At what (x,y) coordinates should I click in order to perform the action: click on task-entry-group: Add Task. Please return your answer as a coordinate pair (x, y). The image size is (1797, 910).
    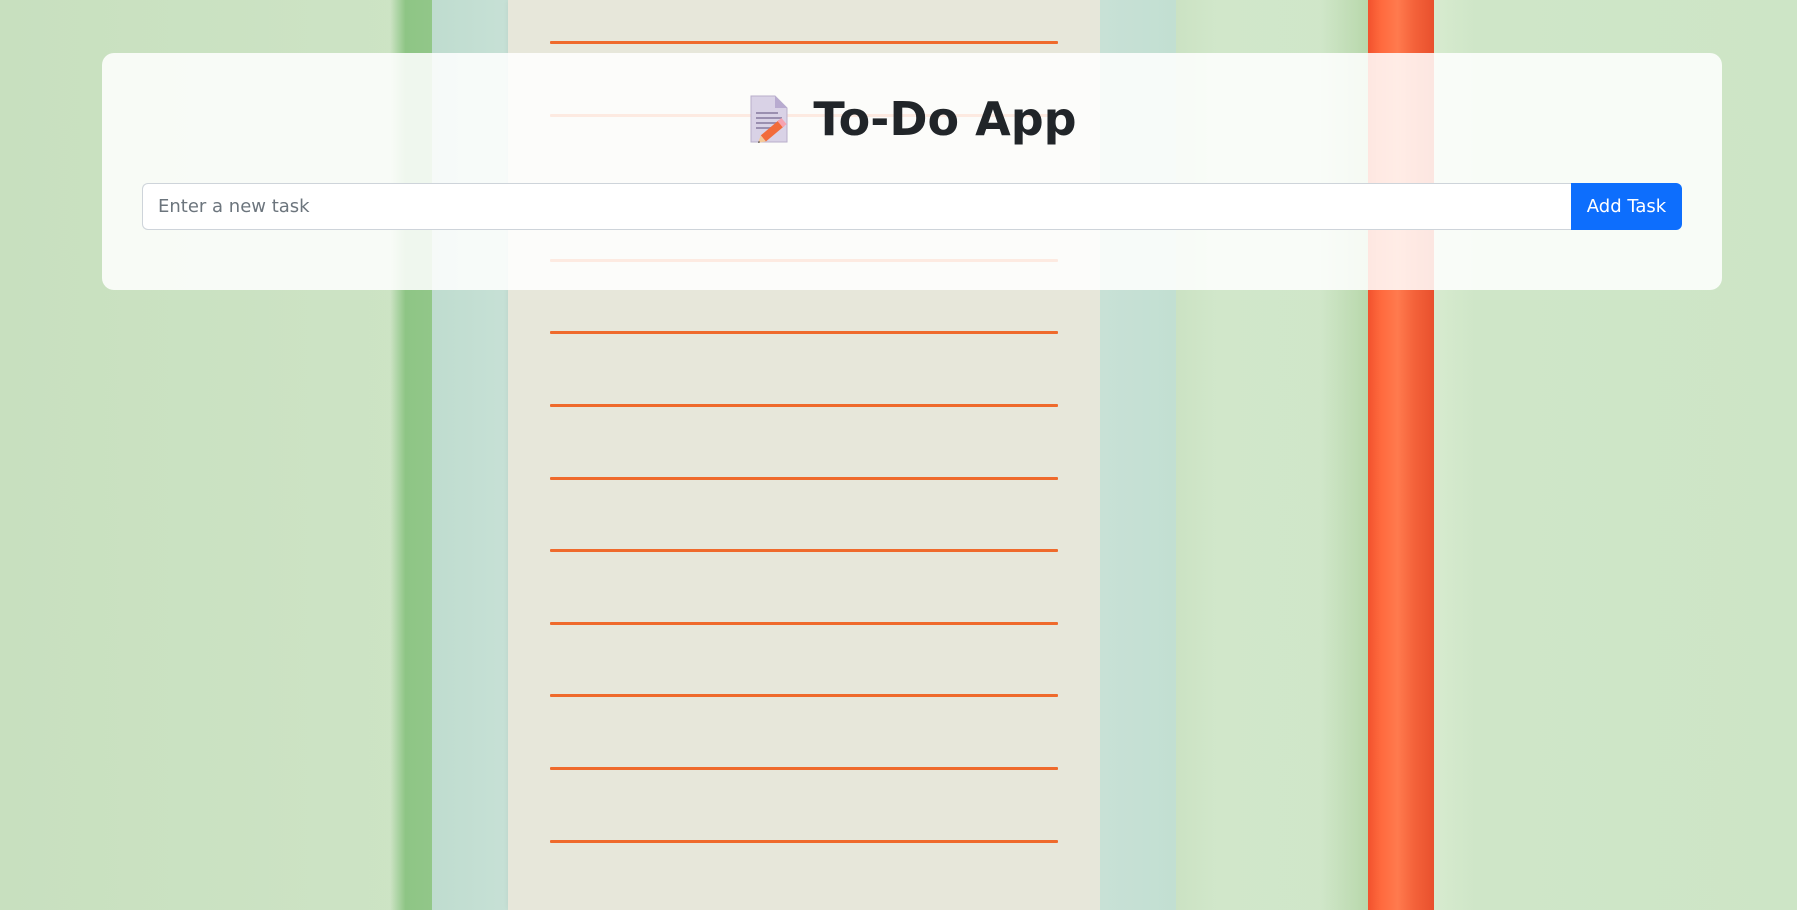
    Looking at the image, I should click on (912, 206).